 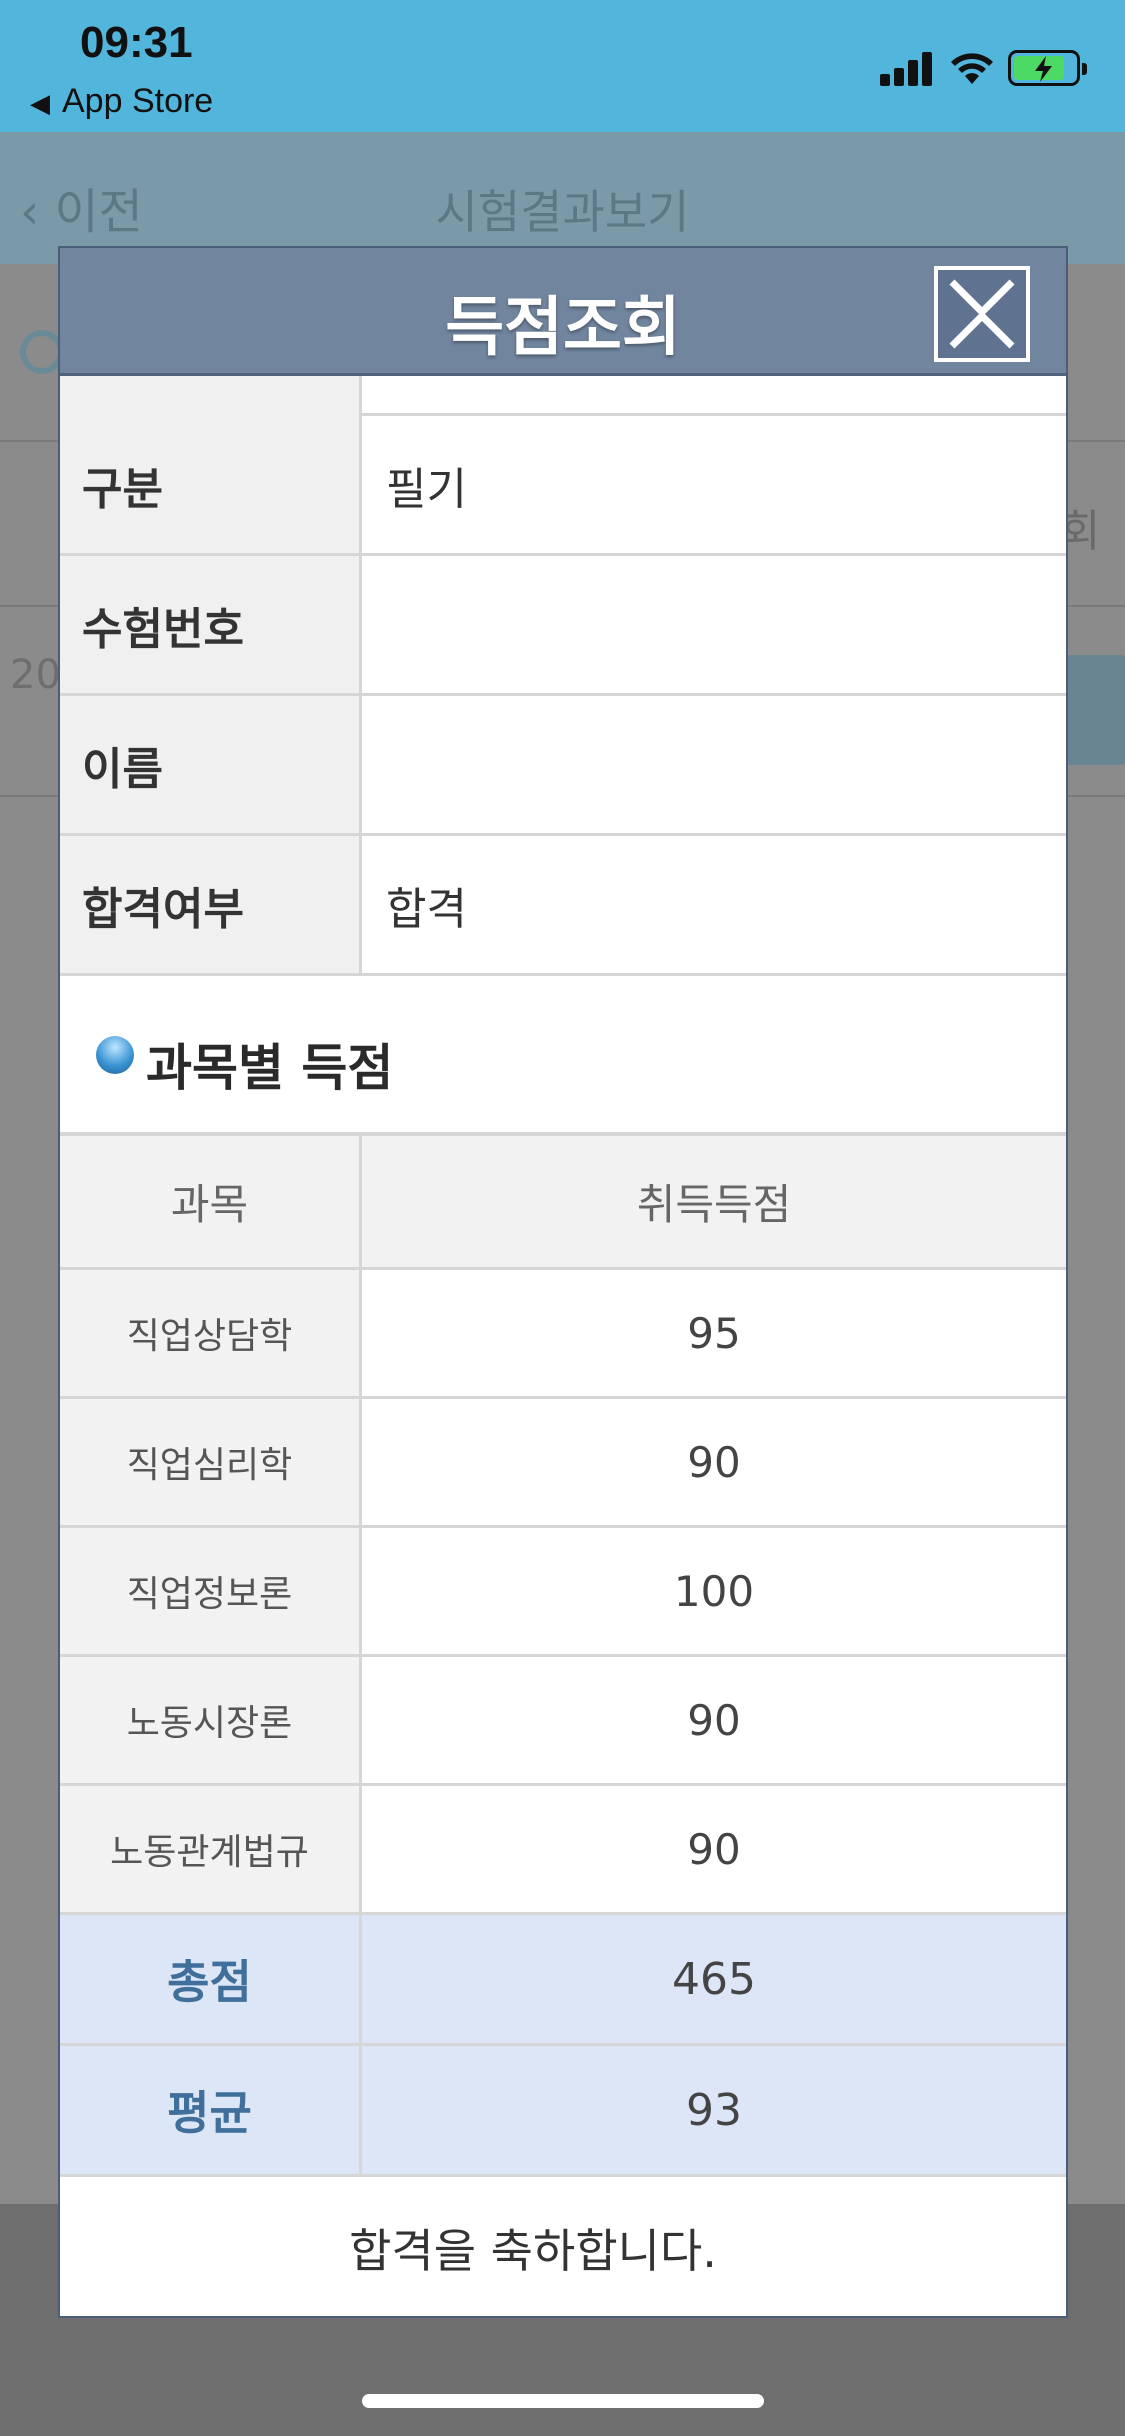 What do you see at coordinates (563, 486) in the screenshot?
I see `info-row-type: 구분 필기` at bounding box center [563, 486].